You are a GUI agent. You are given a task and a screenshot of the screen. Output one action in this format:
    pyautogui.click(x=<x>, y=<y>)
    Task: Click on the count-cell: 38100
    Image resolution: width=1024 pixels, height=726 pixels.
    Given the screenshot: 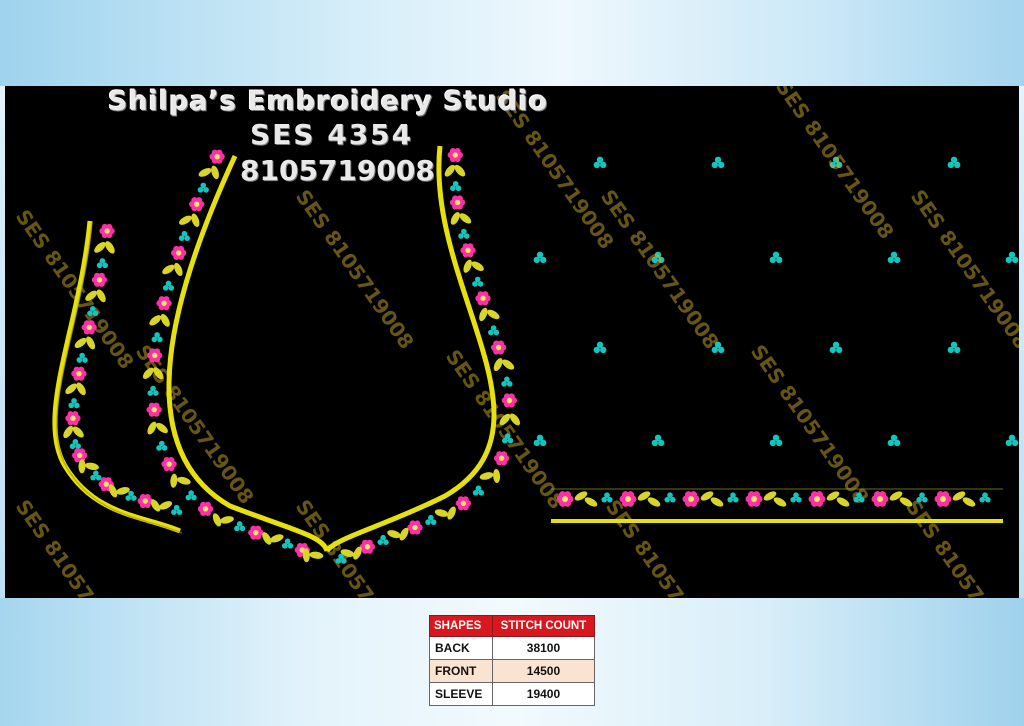 What is the action you would take?
    pyautogui.click(x=543, y=648)
    